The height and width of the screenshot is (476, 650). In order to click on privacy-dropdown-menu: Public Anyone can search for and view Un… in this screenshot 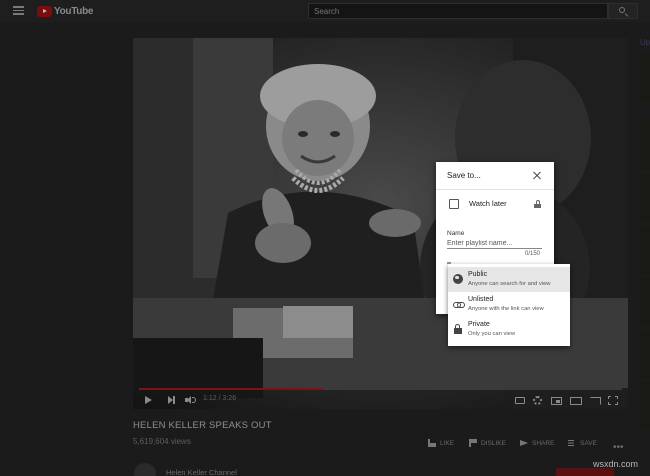, I will do `click(509, 305)`.